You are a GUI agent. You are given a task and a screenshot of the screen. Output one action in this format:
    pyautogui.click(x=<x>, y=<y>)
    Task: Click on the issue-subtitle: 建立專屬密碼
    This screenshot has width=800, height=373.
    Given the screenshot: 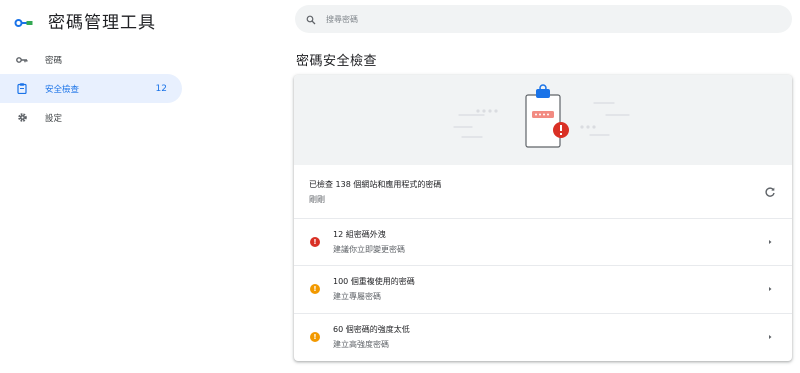 What is the action you would take?
    pyautogui.click(x=357, y=297)
    